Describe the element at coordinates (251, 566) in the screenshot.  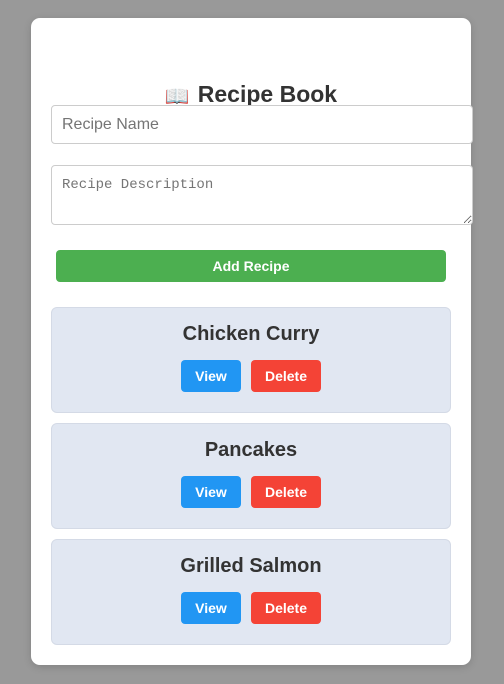
I see `recipe-title: Grilled Salmon` at that location.